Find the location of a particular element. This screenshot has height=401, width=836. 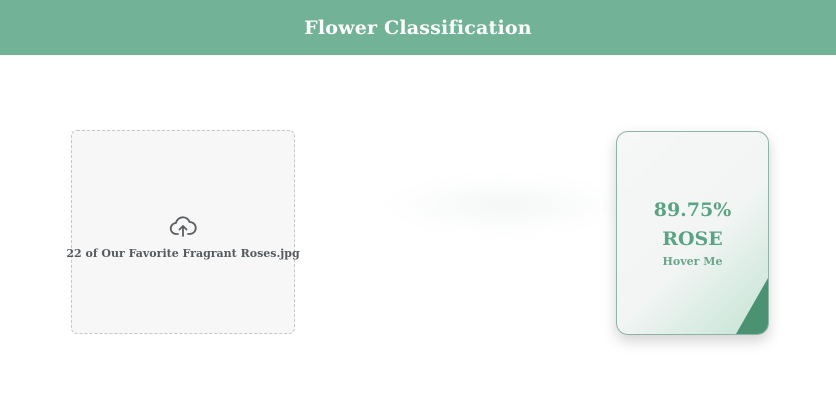

app-header: Flower Classification is located at coordinates (418, 27).